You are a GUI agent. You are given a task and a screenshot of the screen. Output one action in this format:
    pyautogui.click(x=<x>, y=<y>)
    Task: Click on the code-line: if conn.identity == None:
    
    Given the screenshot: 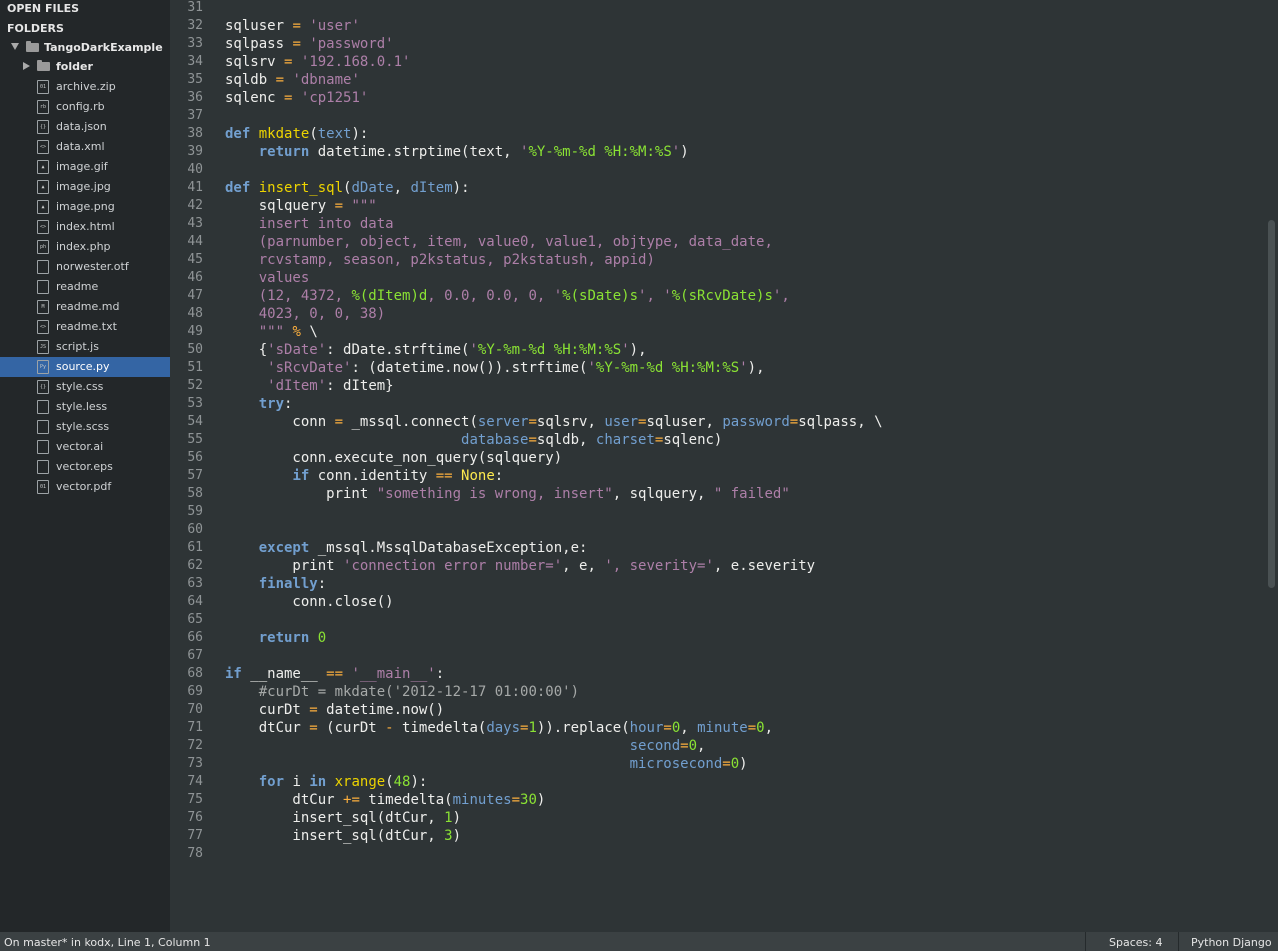 What is the action you would take?
    pyautogui.click(x=364, y=476)
    